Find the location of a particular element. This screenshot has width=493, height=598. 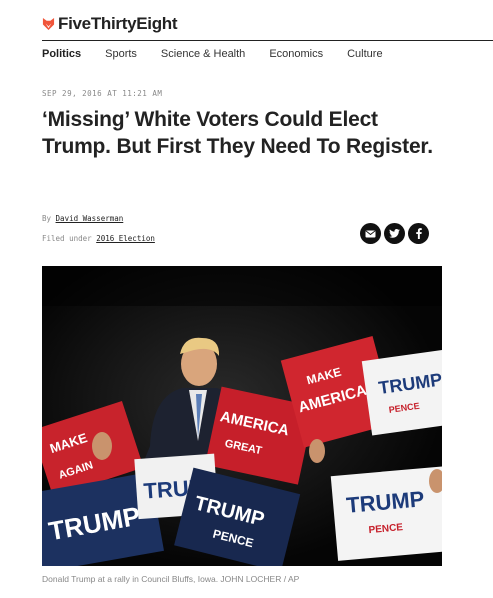

share-buttons is located at coordinates (396, 233).